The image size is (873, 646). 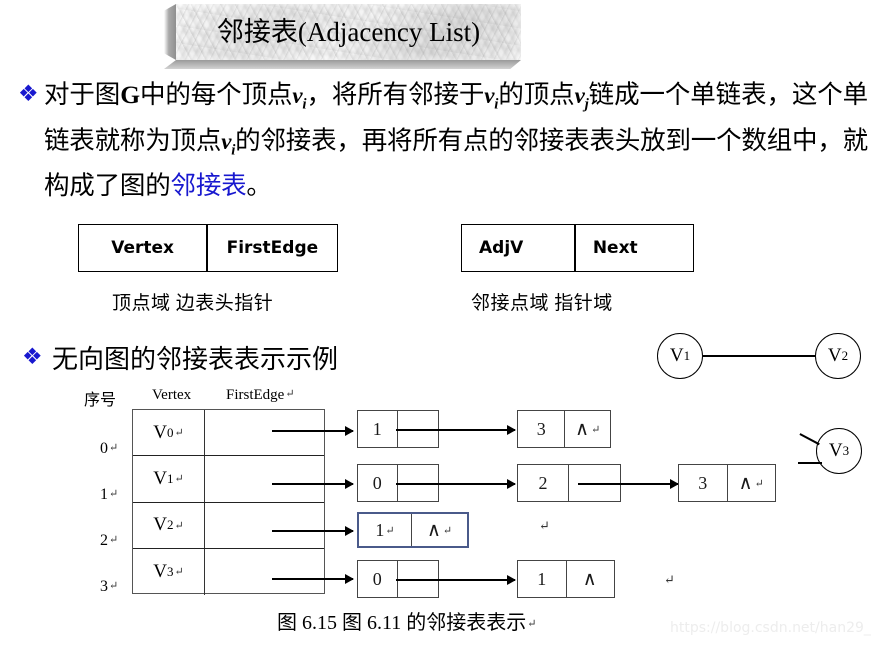 I want to click on vertex-struct-caption: 顶点域 边表头指针, so click(x=193, y=303).